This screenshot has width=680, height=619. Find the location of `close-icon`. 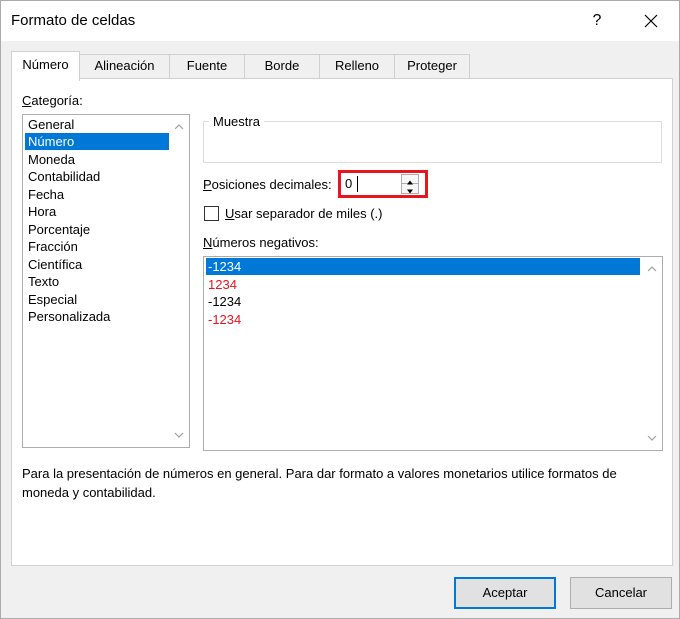

close-icon is located at coordinates (651, 21).